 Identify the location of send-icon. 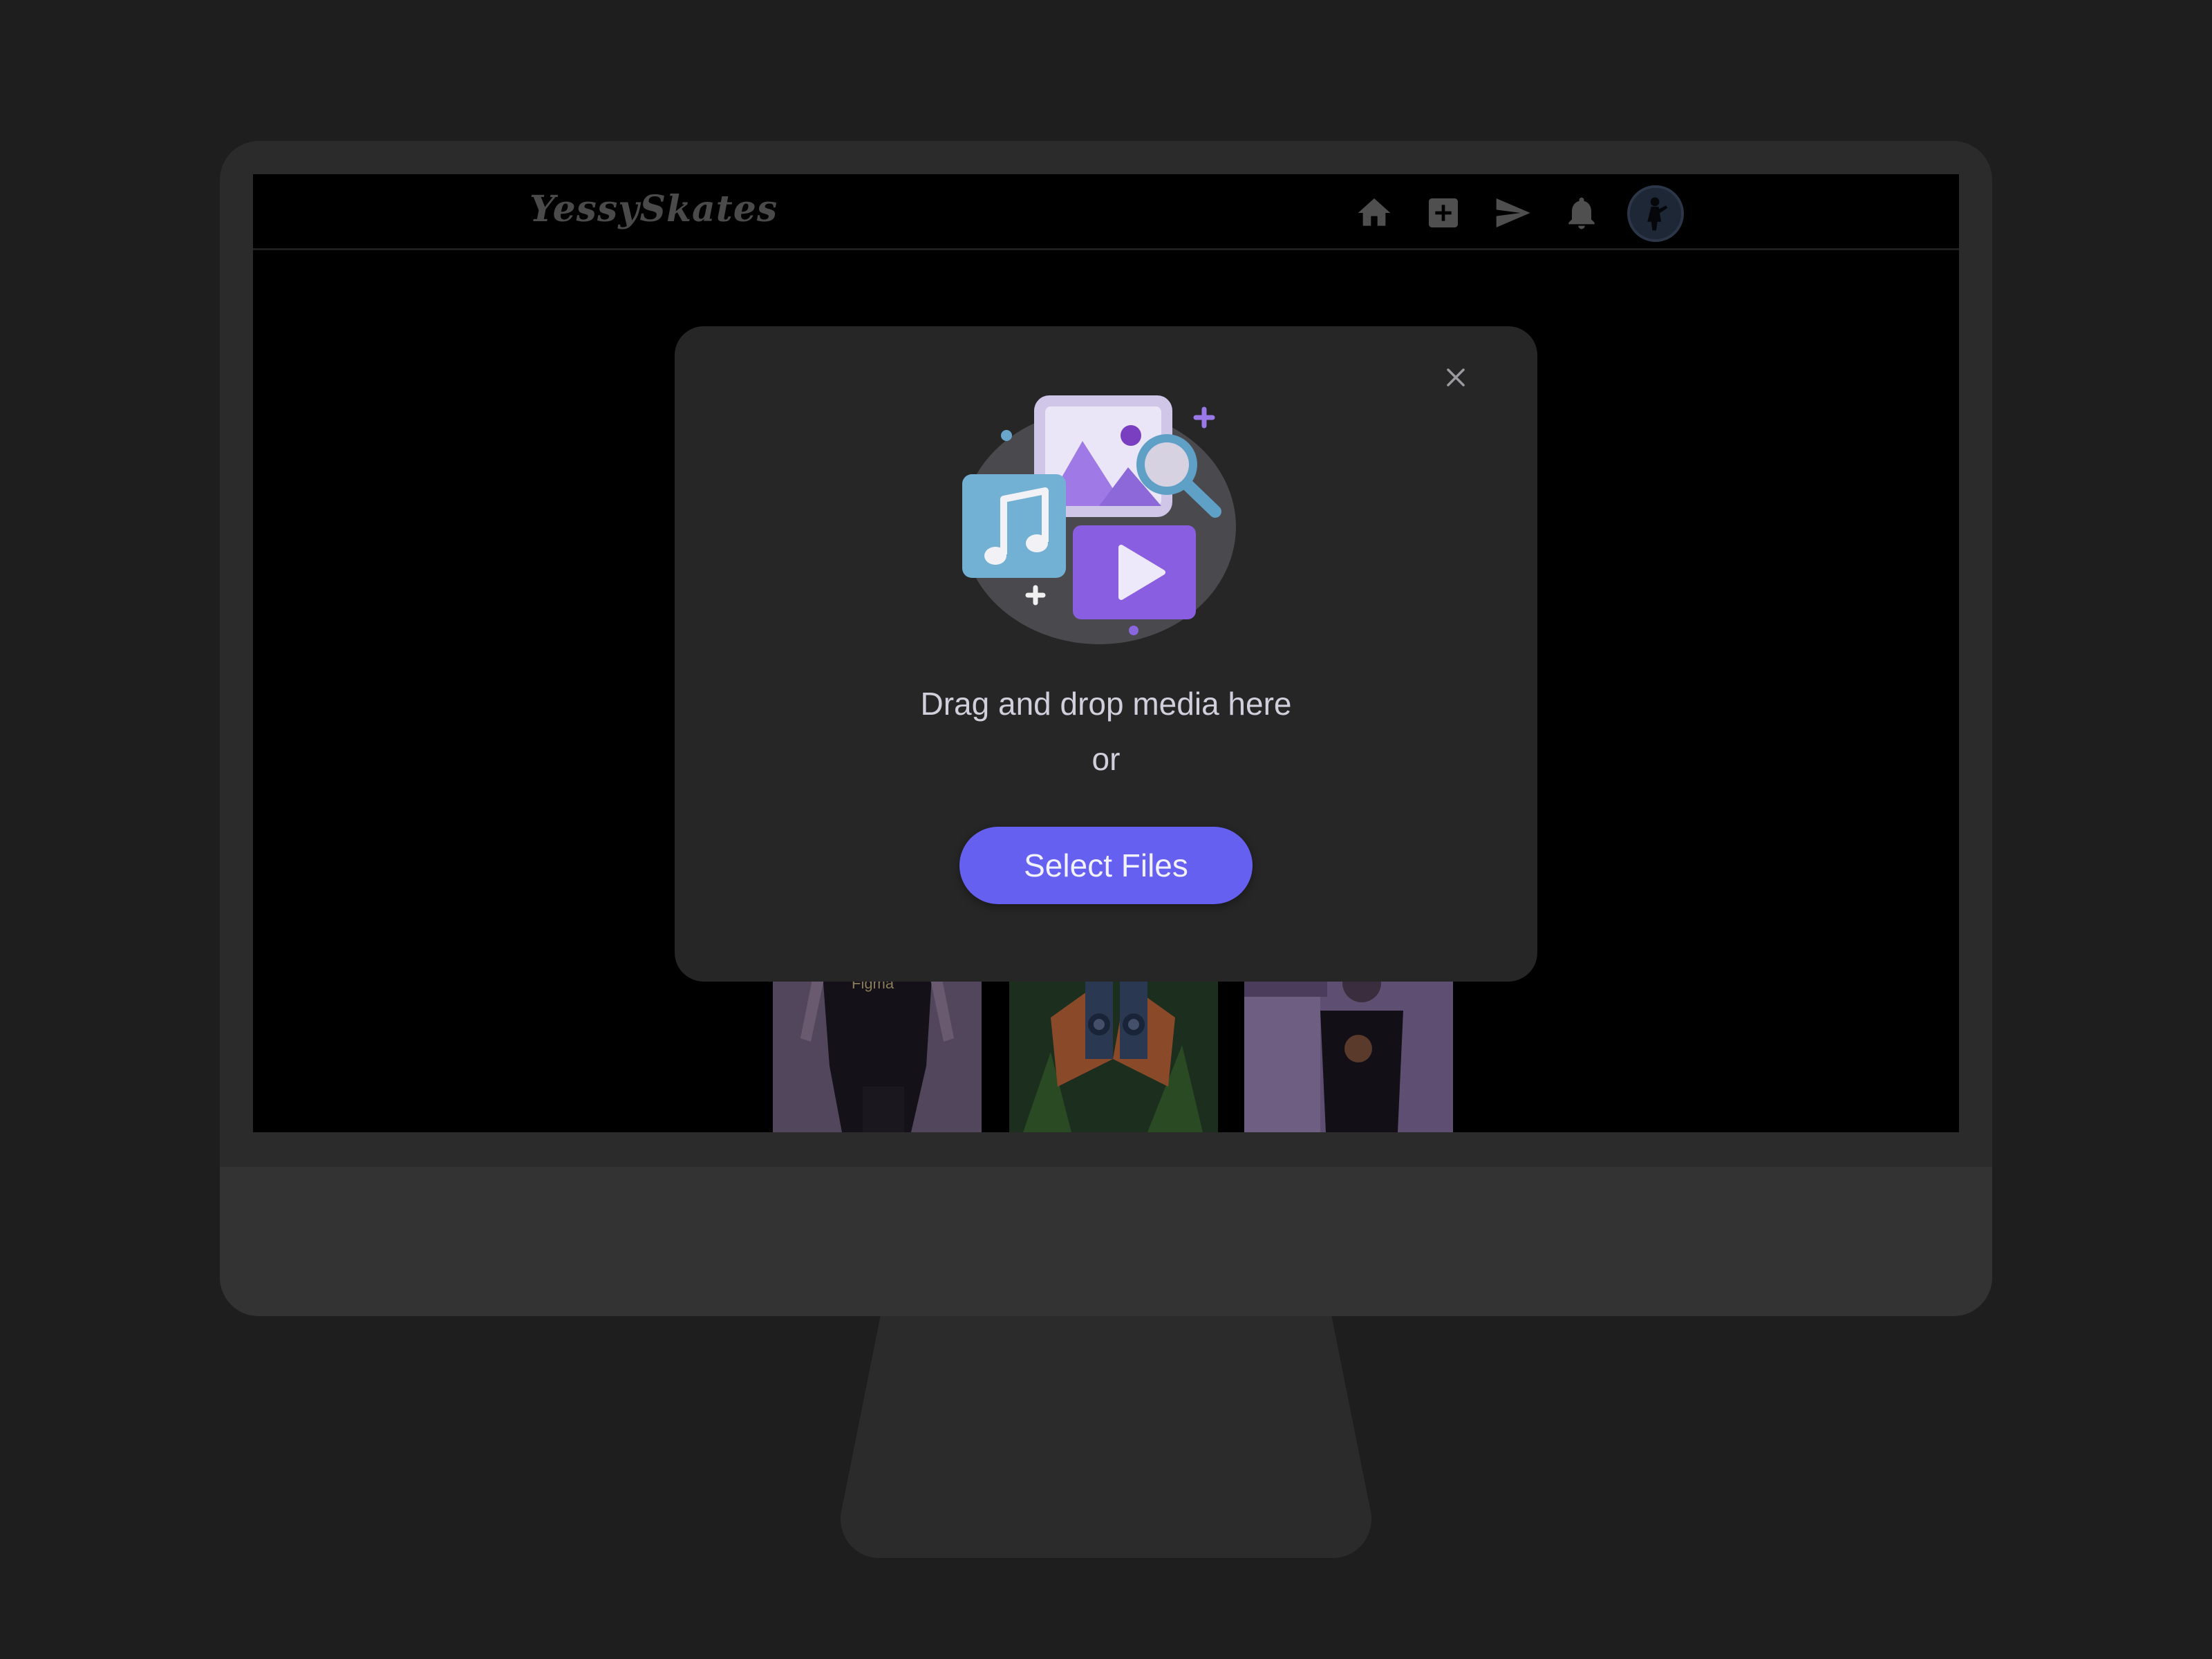
(1512, 213).